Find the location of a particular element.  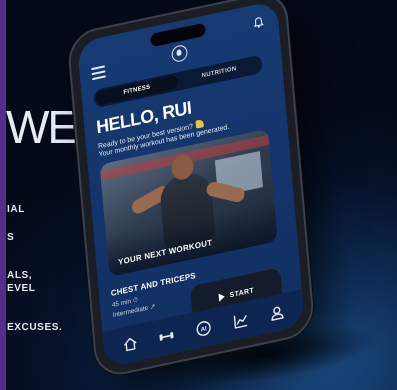

apple-logo-icon is located at coordinates (180, 53).